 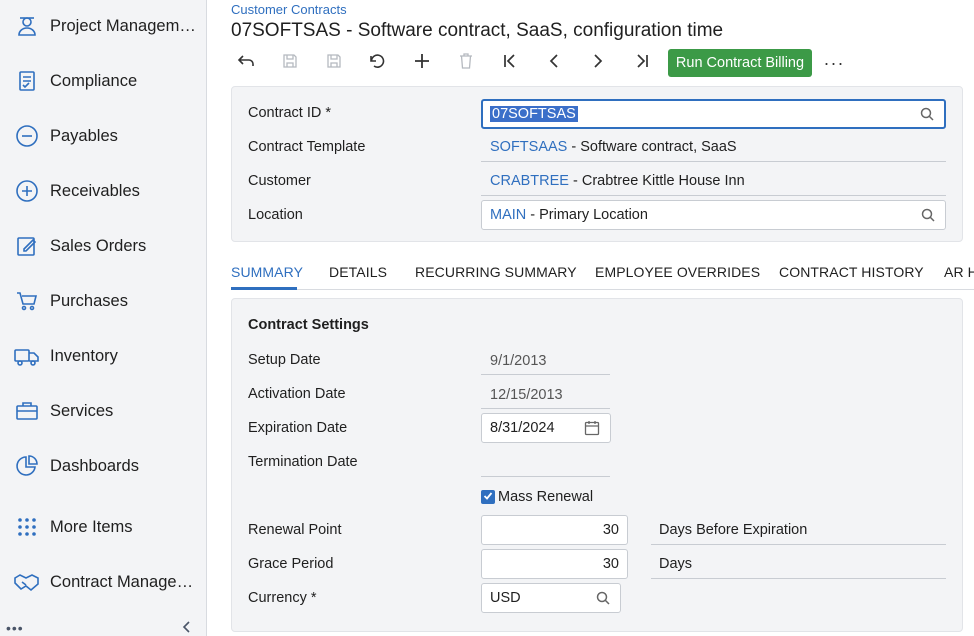 I want to click on tab-details: DETAILS, so click(x=358, y=272).